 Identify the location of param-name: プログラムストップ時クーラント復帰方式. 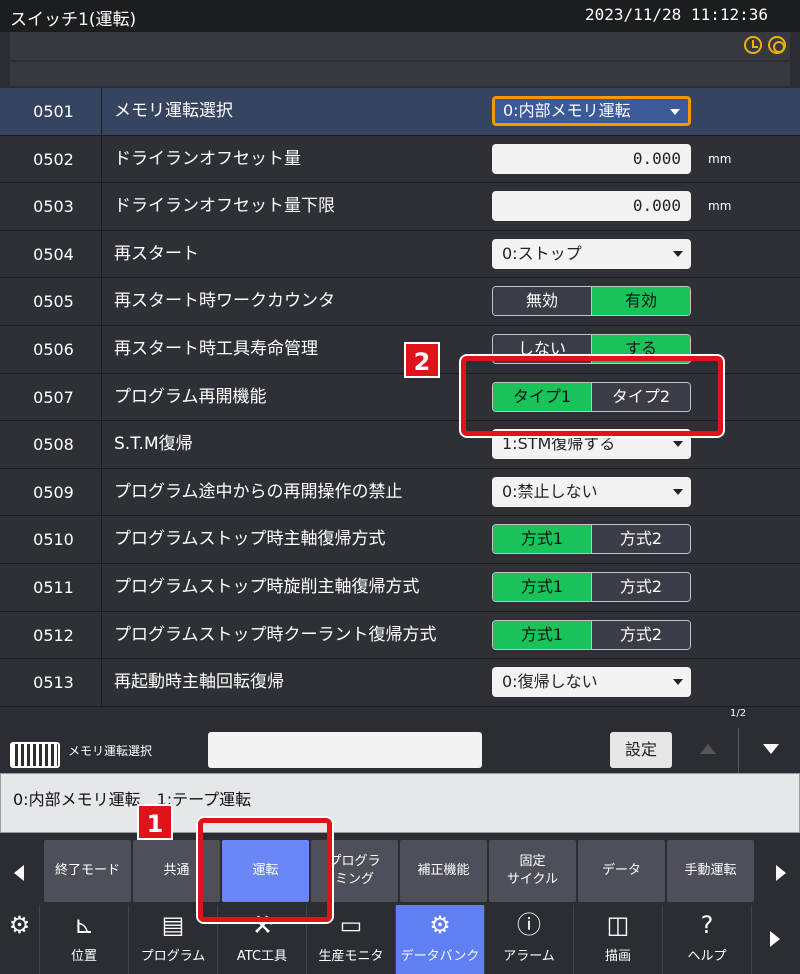
(275, 634).